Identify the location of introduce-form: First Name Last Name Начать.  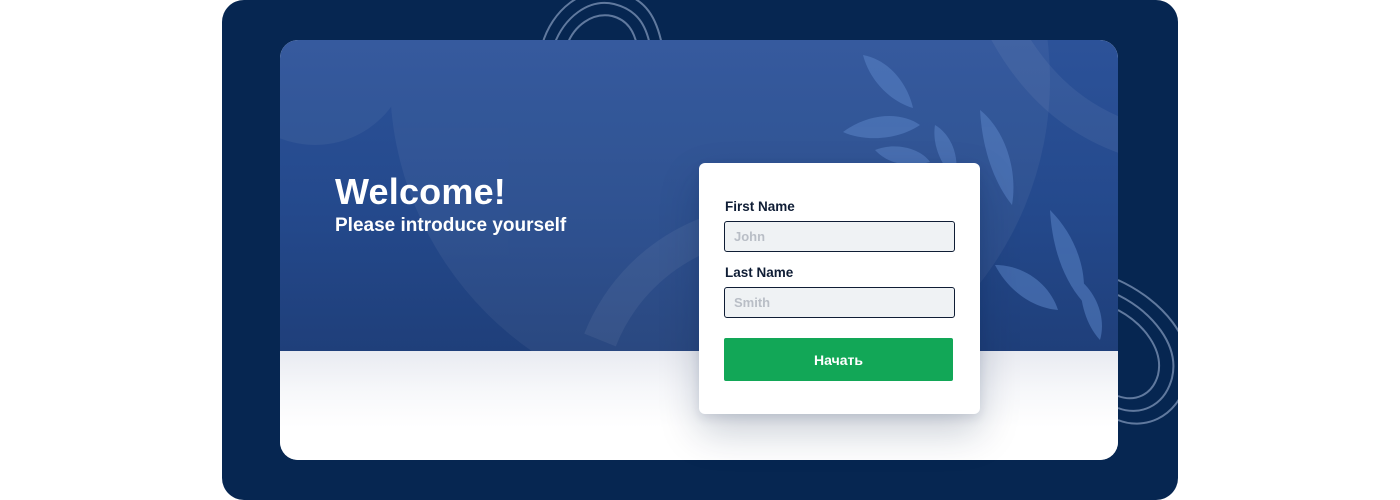
(839, 288).